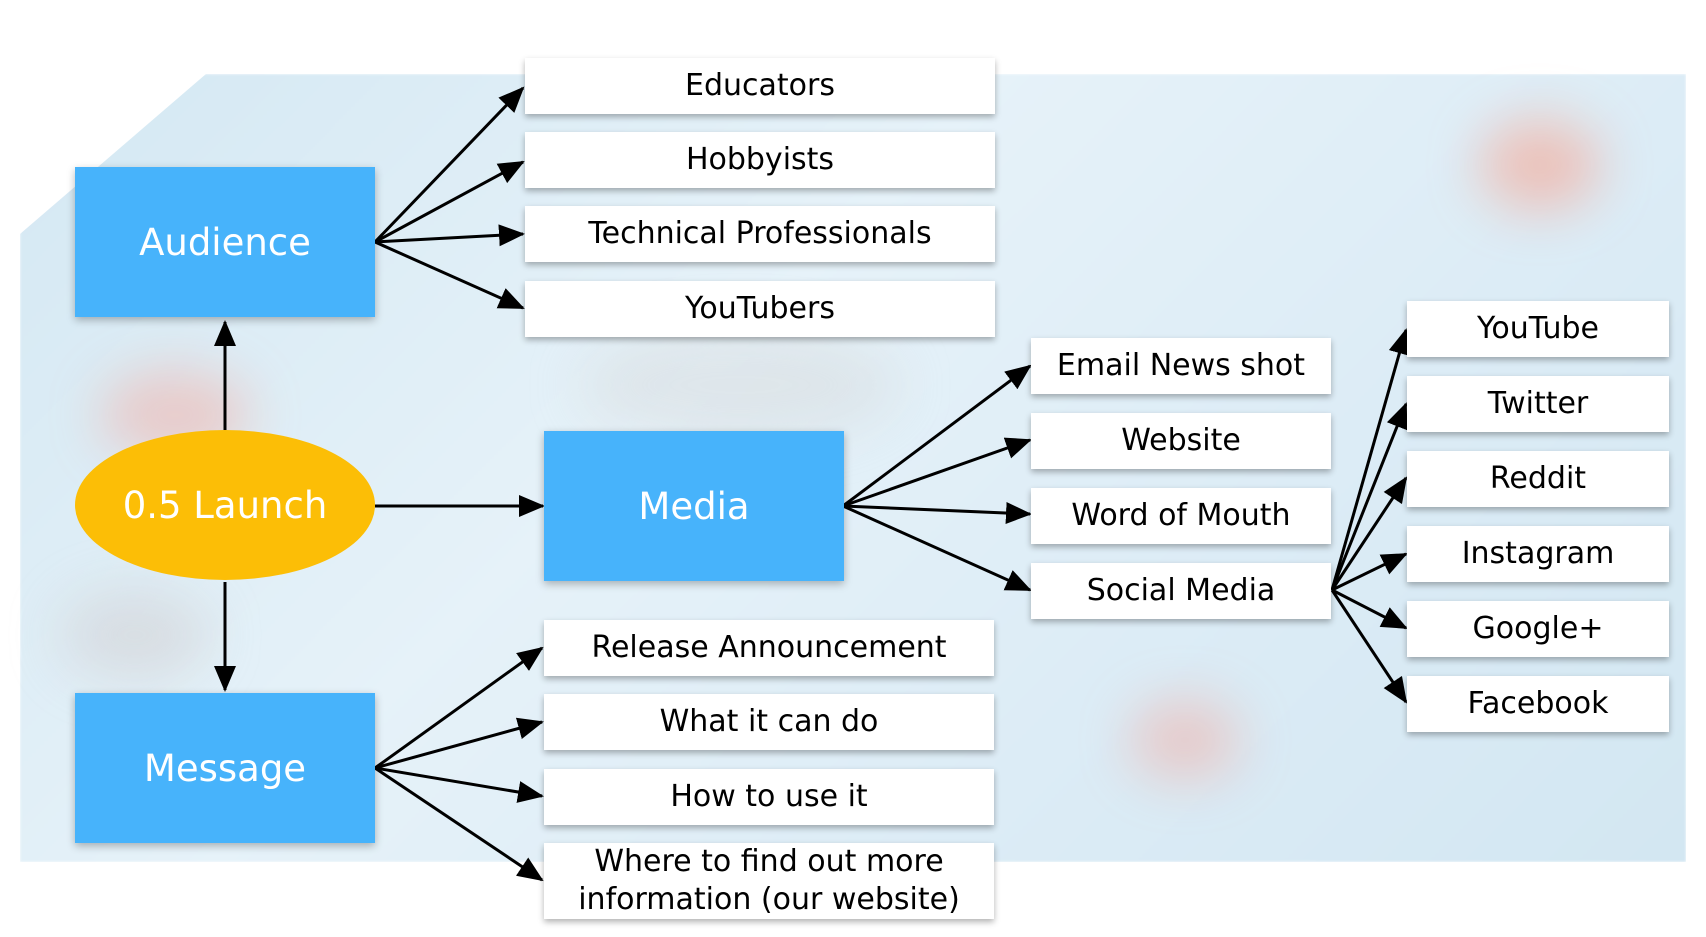  I want to click on social-item-googleplus: Google+, so click(1538, 629).